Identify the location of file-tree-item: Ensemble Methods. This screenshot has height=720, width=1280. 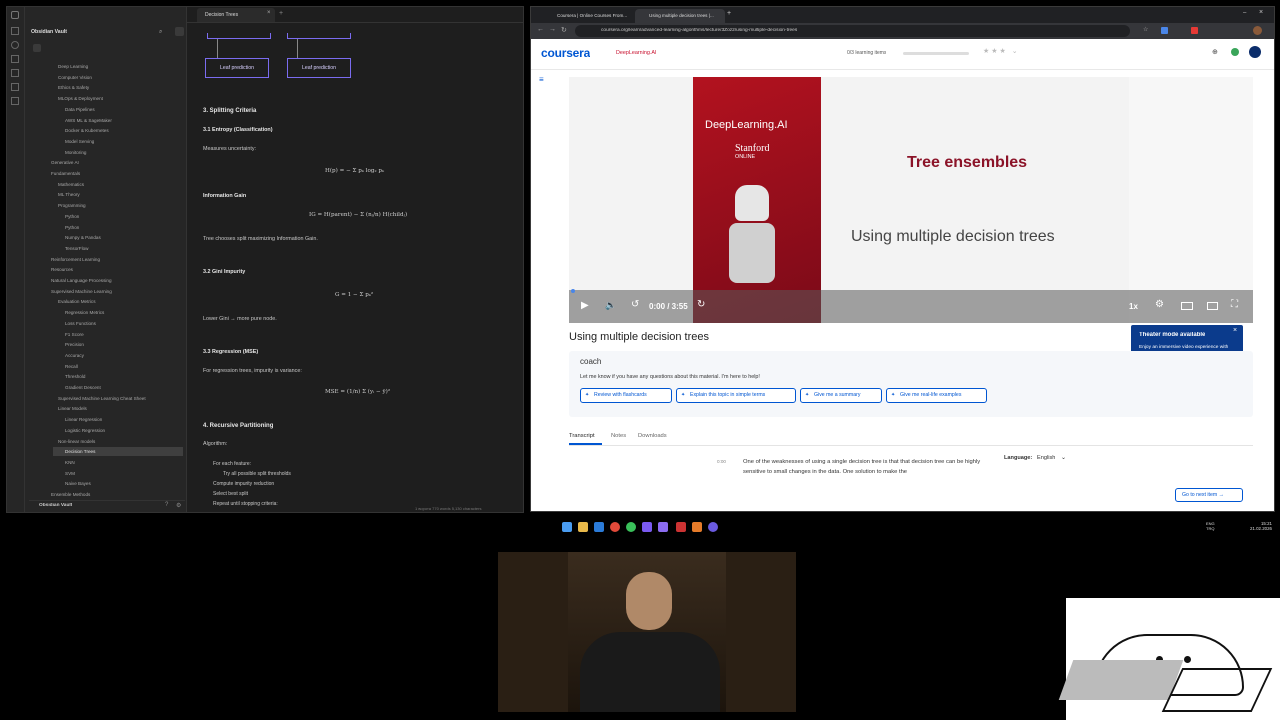
(111, 494).